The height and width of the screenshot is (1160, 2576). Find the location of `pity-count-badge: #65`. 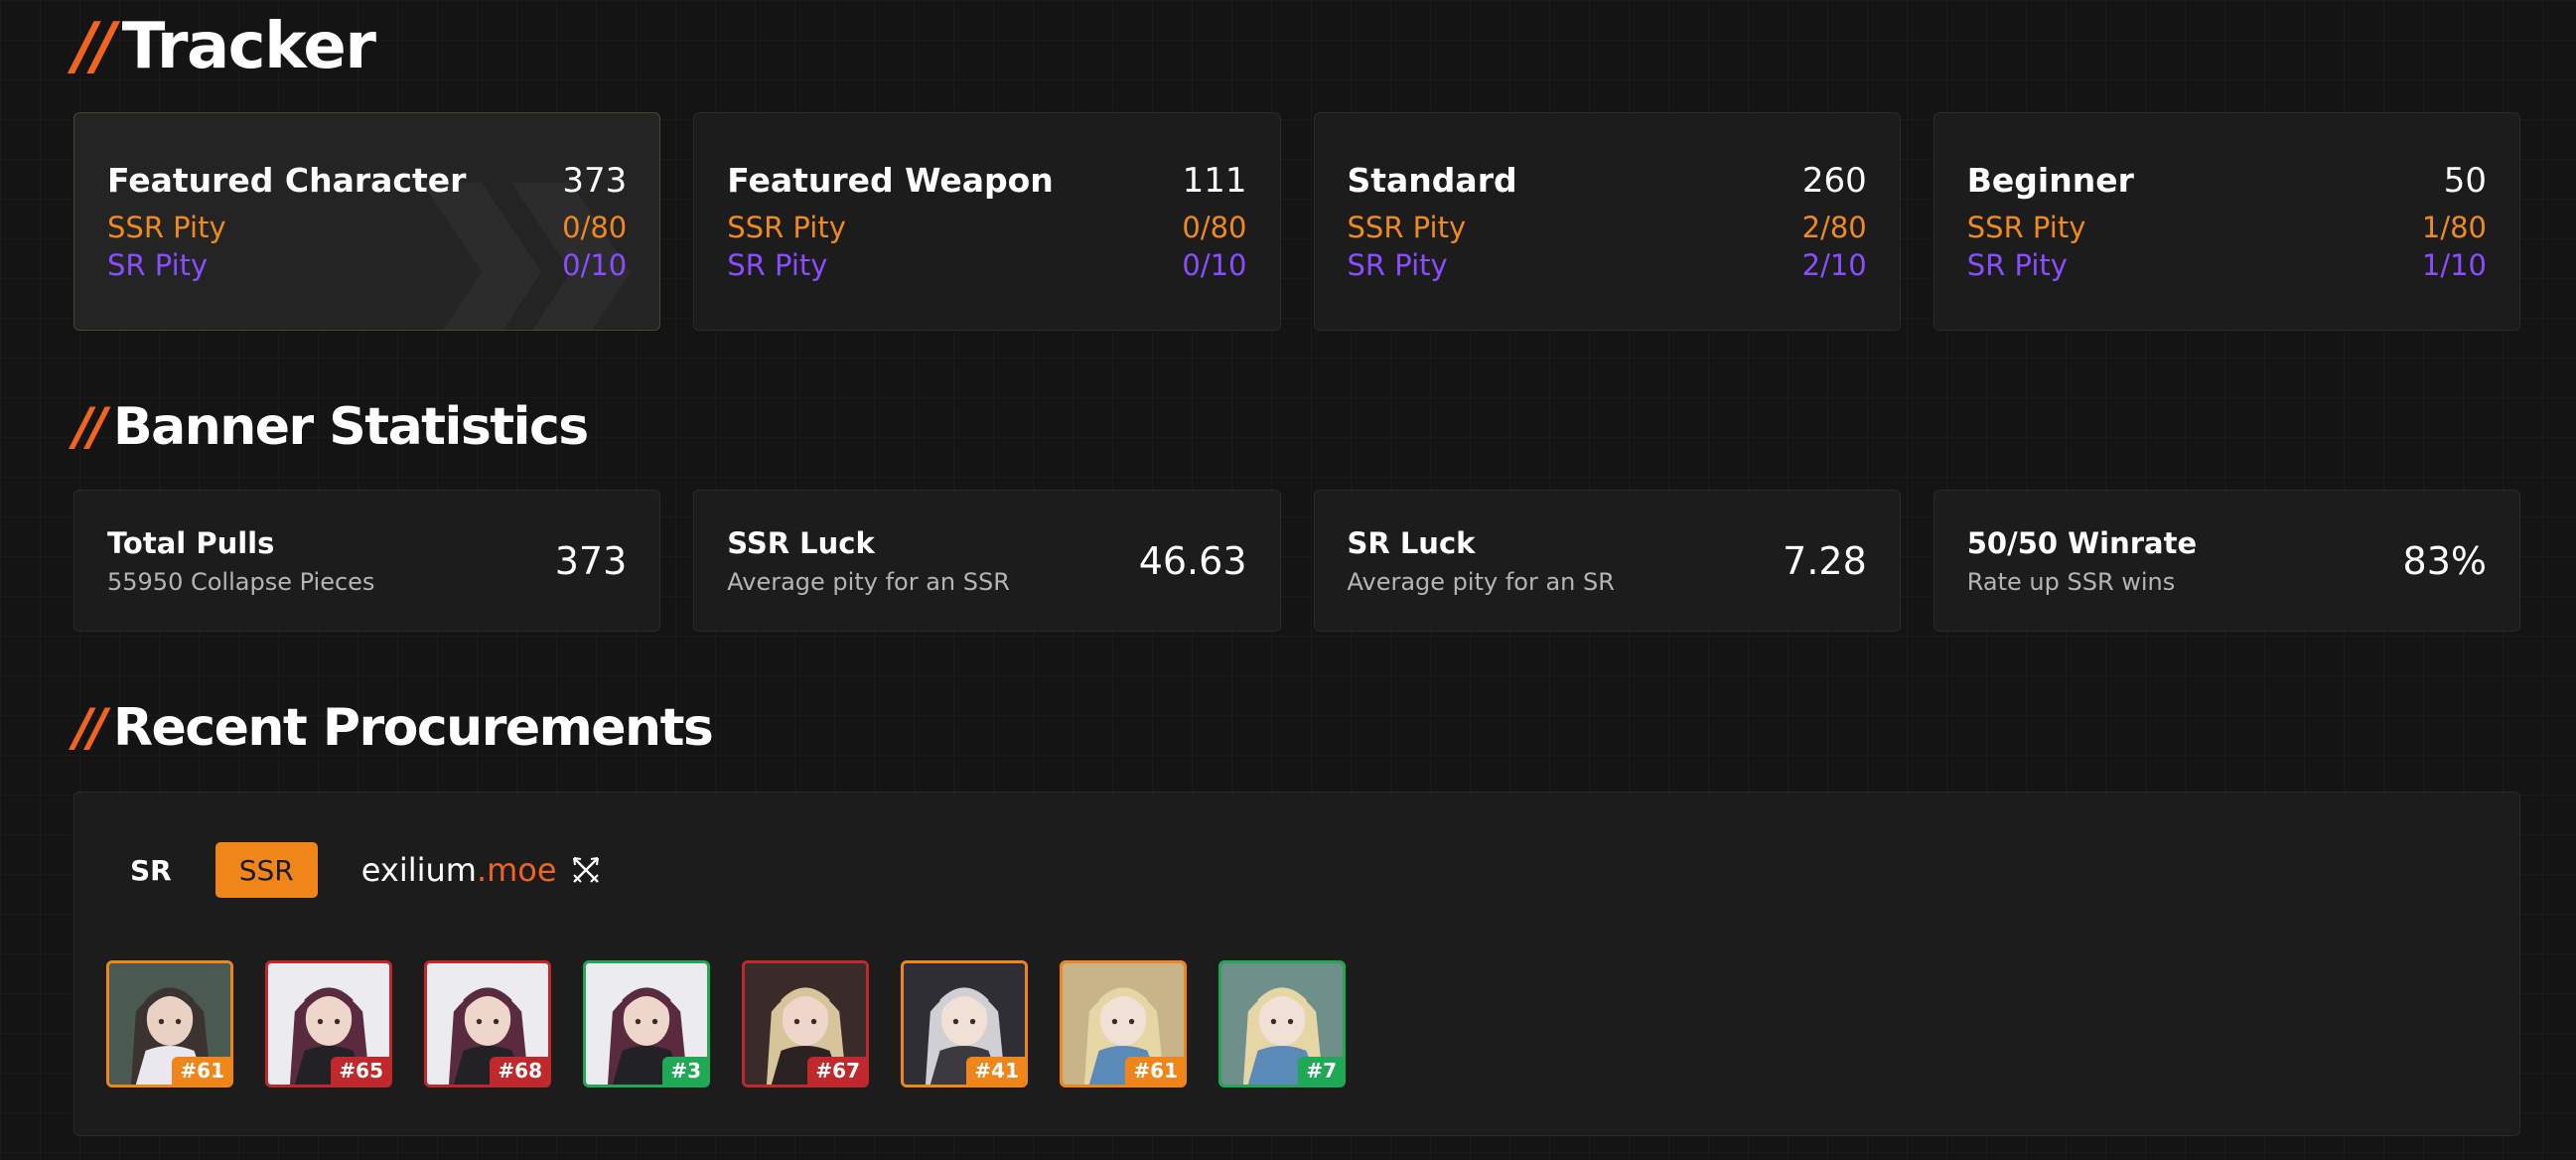

pity-count-badge: #65 is located at coordinates (360, 1071).